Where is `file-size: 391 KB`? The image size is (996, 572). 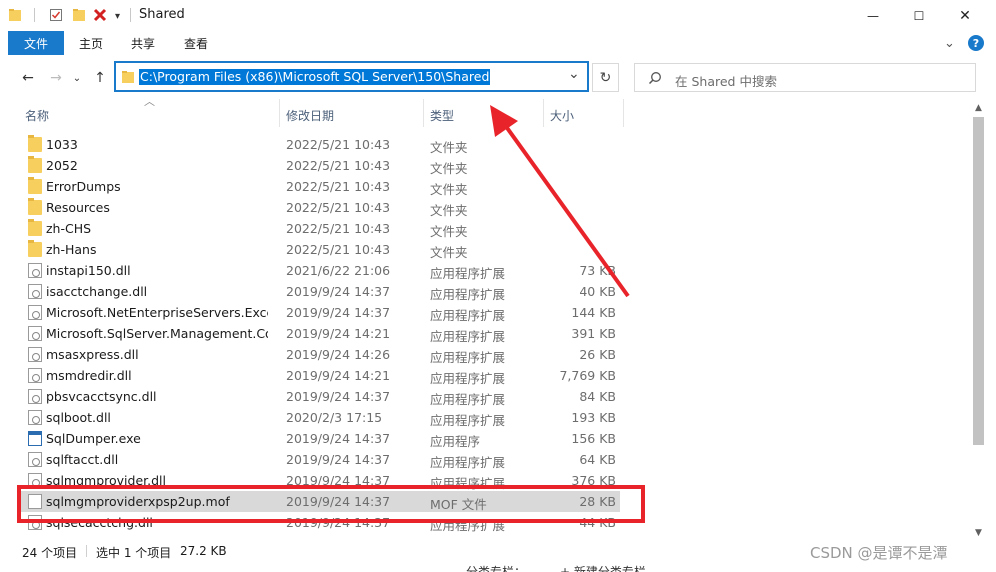 file-size: 391 KB is located at coordinates (593, 333).